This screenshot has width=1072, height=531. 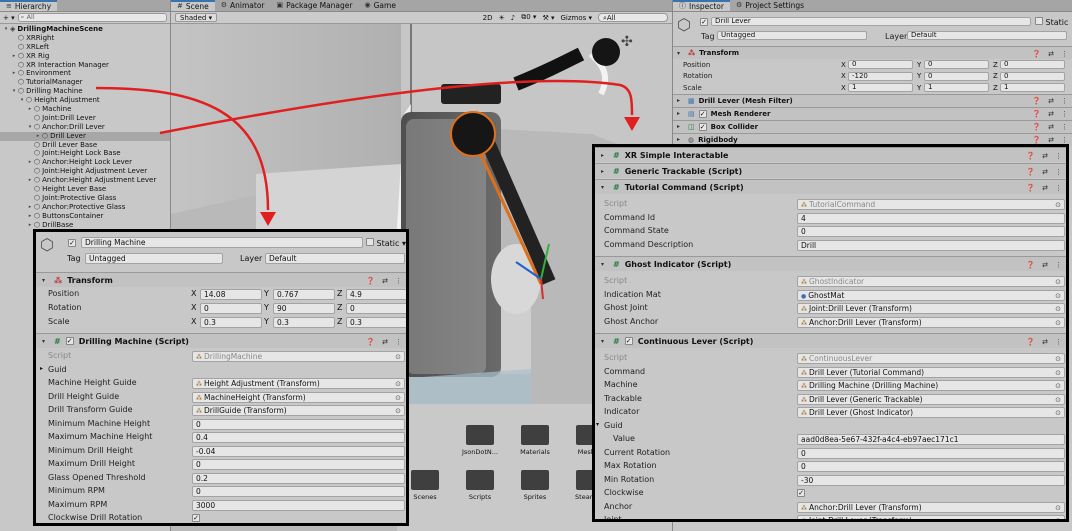 What do you see at coordinates (473, 134) in the screenshot?
I see `drill-lever-knob` at bounding box center [473, 134].